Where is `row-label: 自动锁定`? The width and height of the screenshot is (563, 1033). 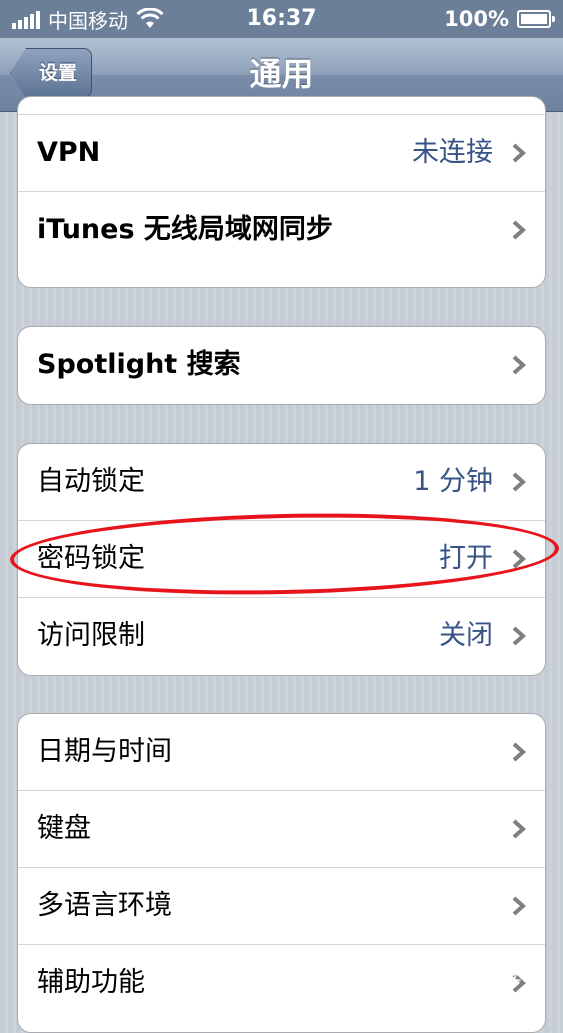
row-label: 自动锁定 is located at coordinates (91, 481).